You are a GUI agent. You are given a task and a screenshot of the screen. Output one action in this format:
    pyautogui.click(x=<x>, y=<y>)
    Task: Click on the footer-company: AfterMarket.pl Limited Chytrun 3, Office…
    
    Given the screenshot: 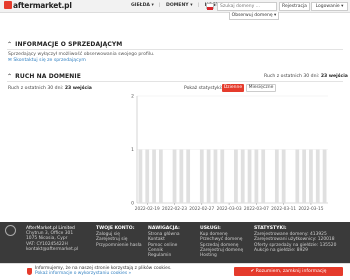 What is the action you would take?
    pyautogui.click(x=52, y=239)
    